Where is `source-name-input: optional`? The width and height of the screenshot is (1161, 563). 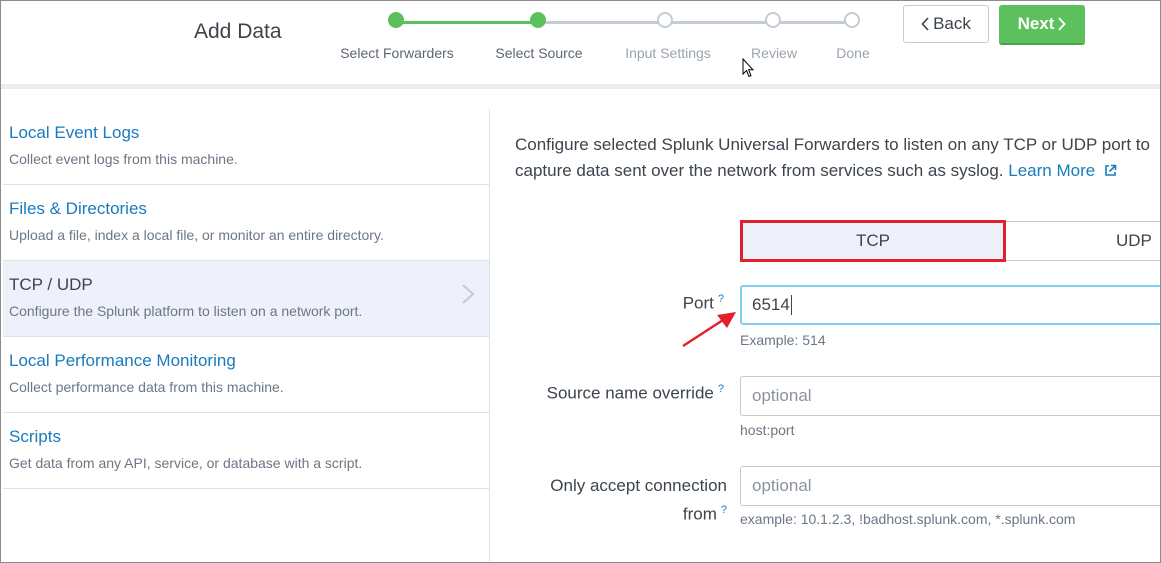 source-name-input: optional is located at coordinates (950, 396).